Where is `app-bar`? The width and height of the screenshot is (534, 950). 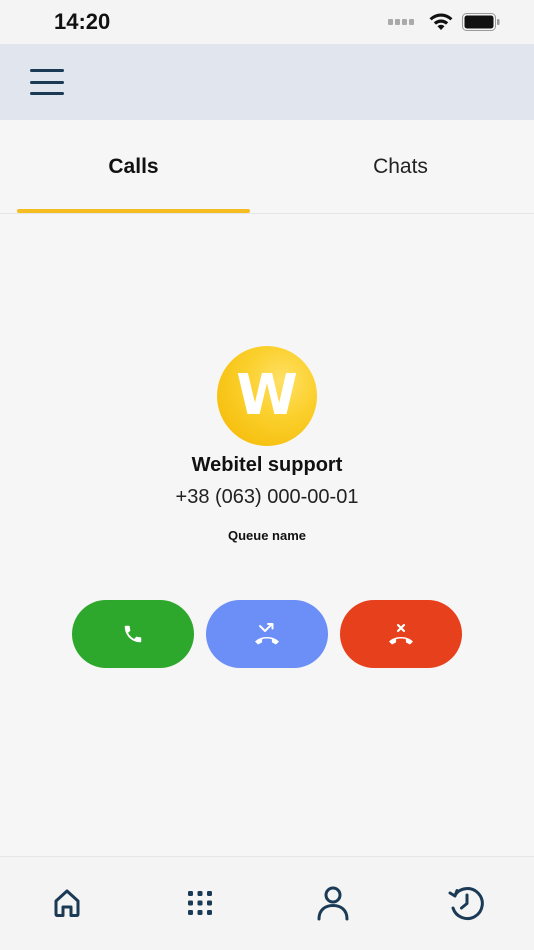
app-bar is located at coordinates (267, 82).